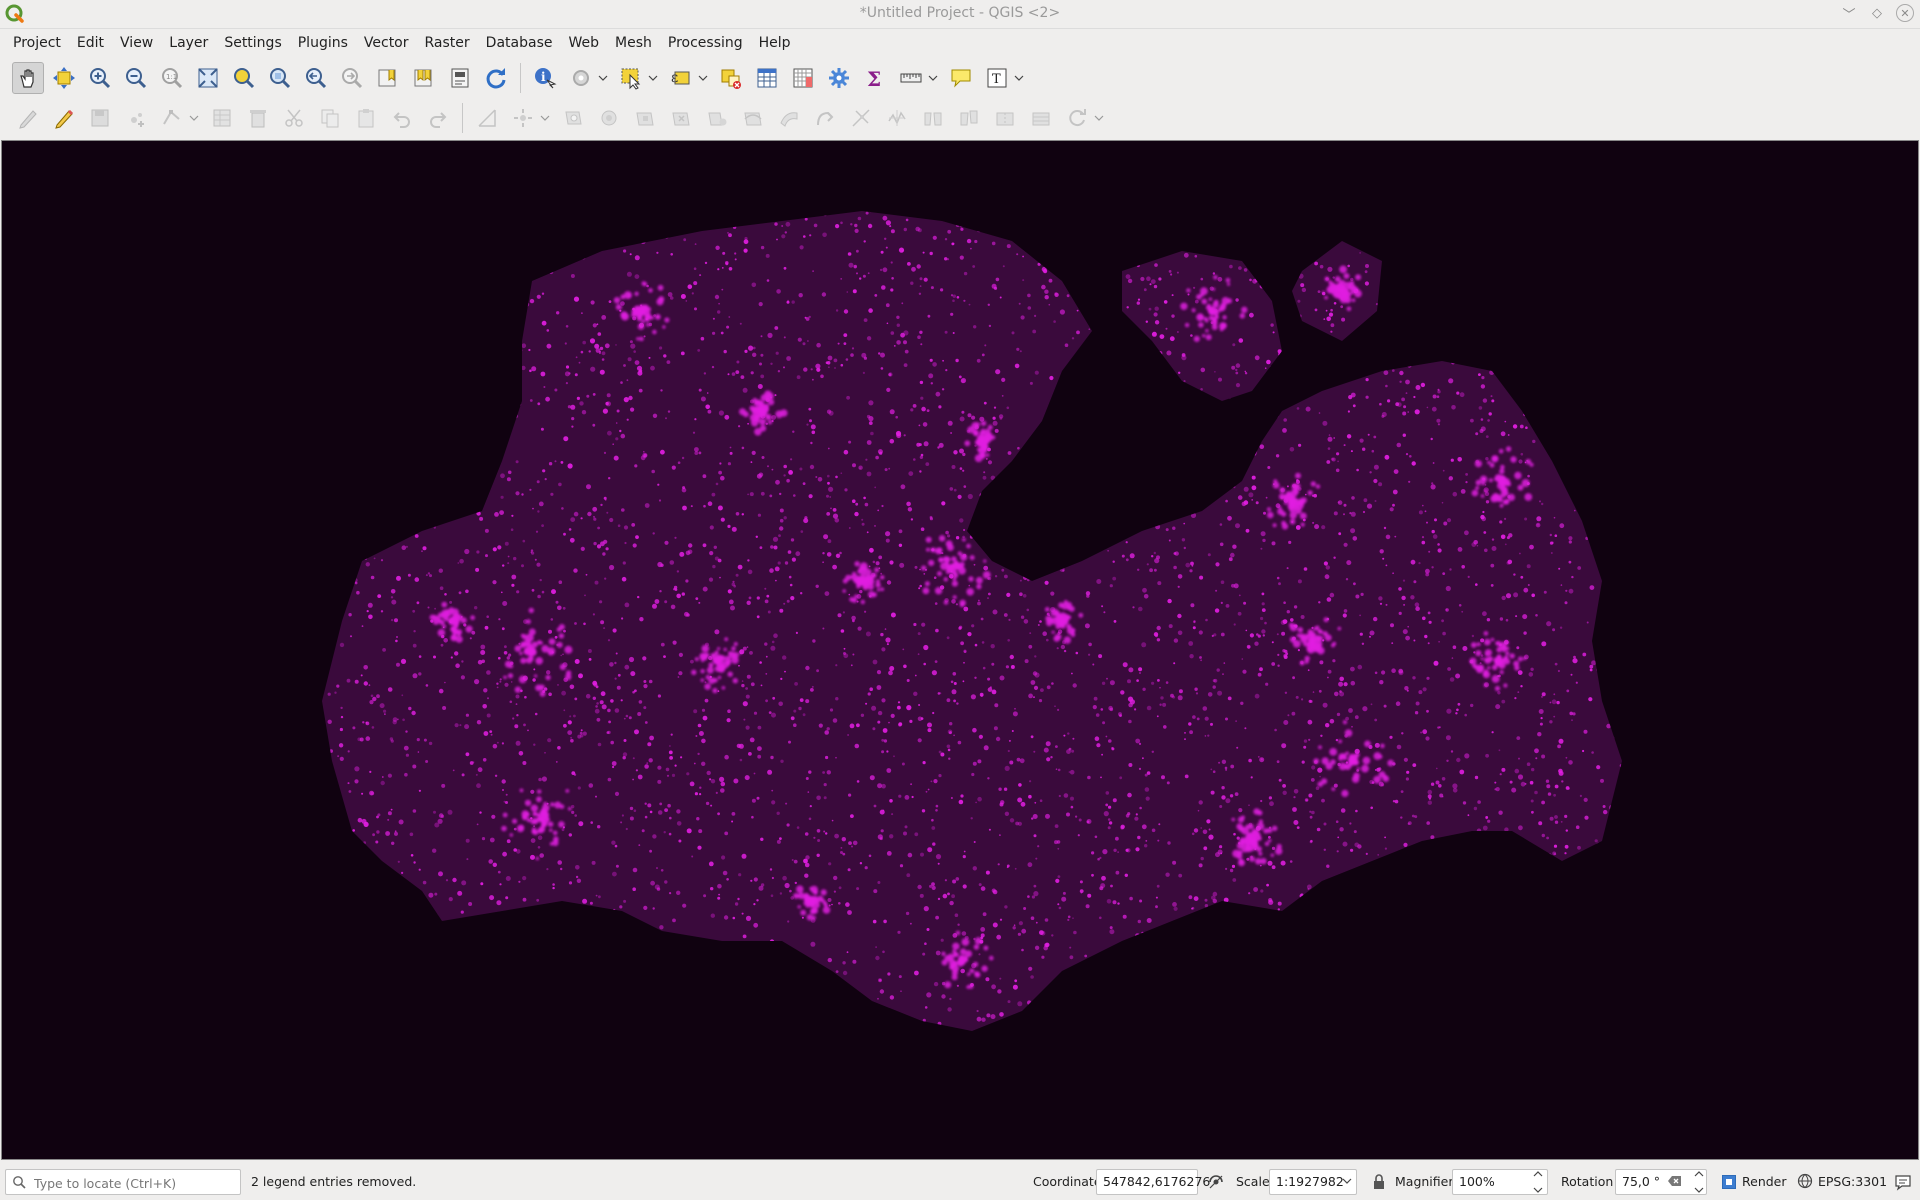  What do you see at coordinates (767, 78) in the screenshot?
I see `attribute-table-icon` at bounding box center [767, 78].